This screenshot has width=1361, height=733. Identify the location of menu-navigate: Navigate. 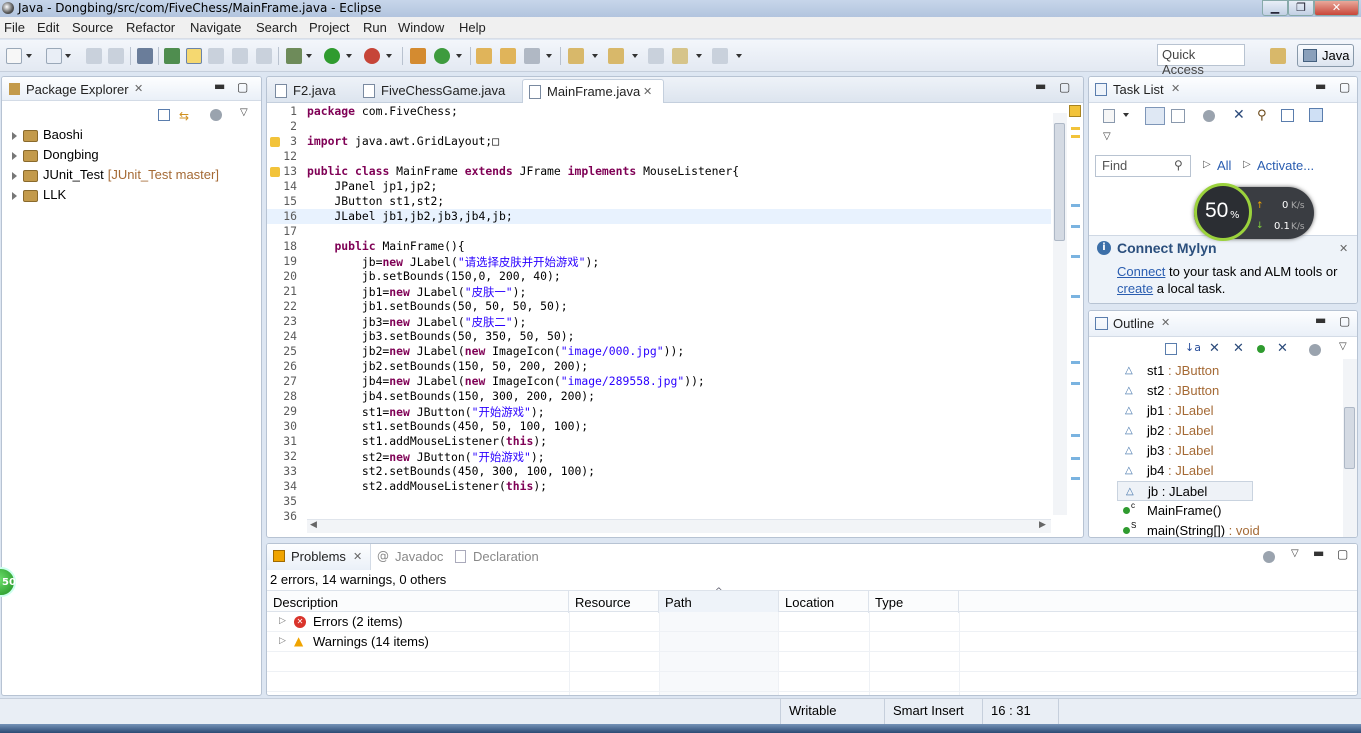
(215, 27).